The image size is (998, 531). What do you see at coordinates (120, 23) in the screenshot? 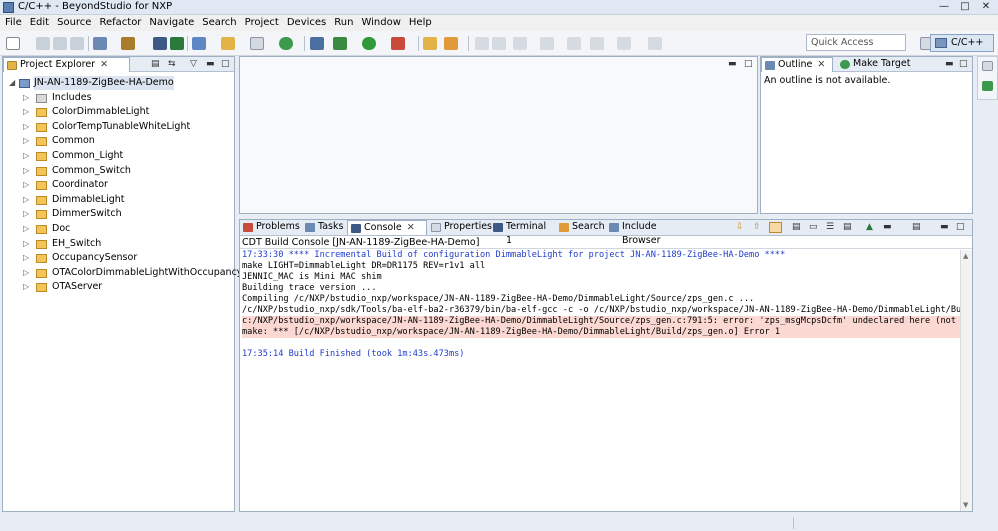
I see `menu-refactor: Refactor` at bounding box center [120, 23].